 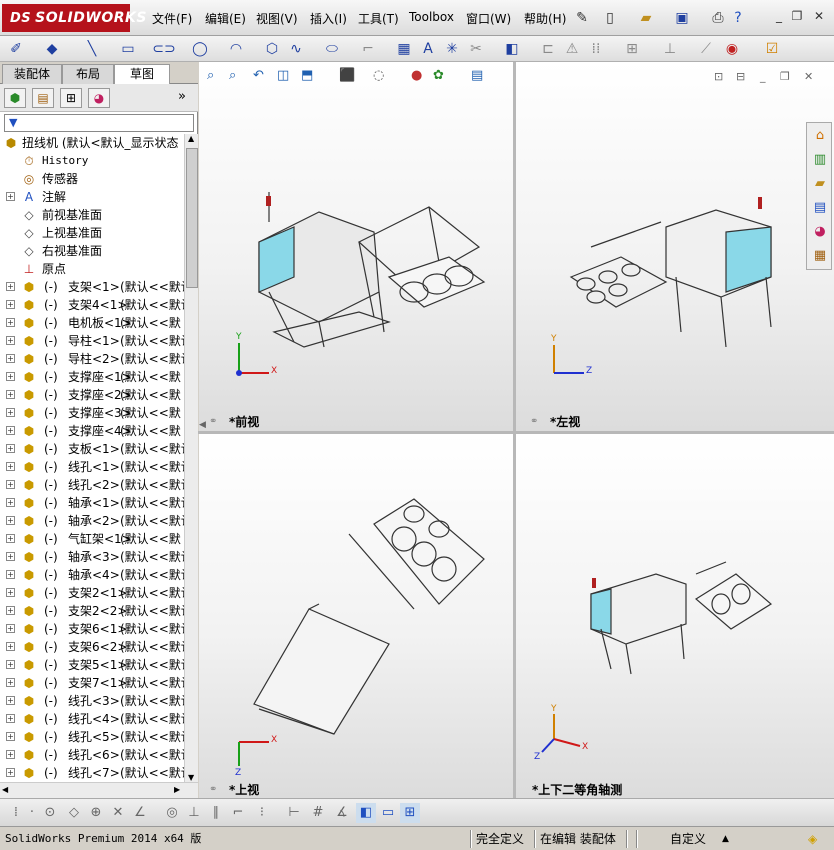 What do you see at coordinates (16, 49) in the screenshot?
I see `sketch-icon: ✐` at bounding box center [16, 49].